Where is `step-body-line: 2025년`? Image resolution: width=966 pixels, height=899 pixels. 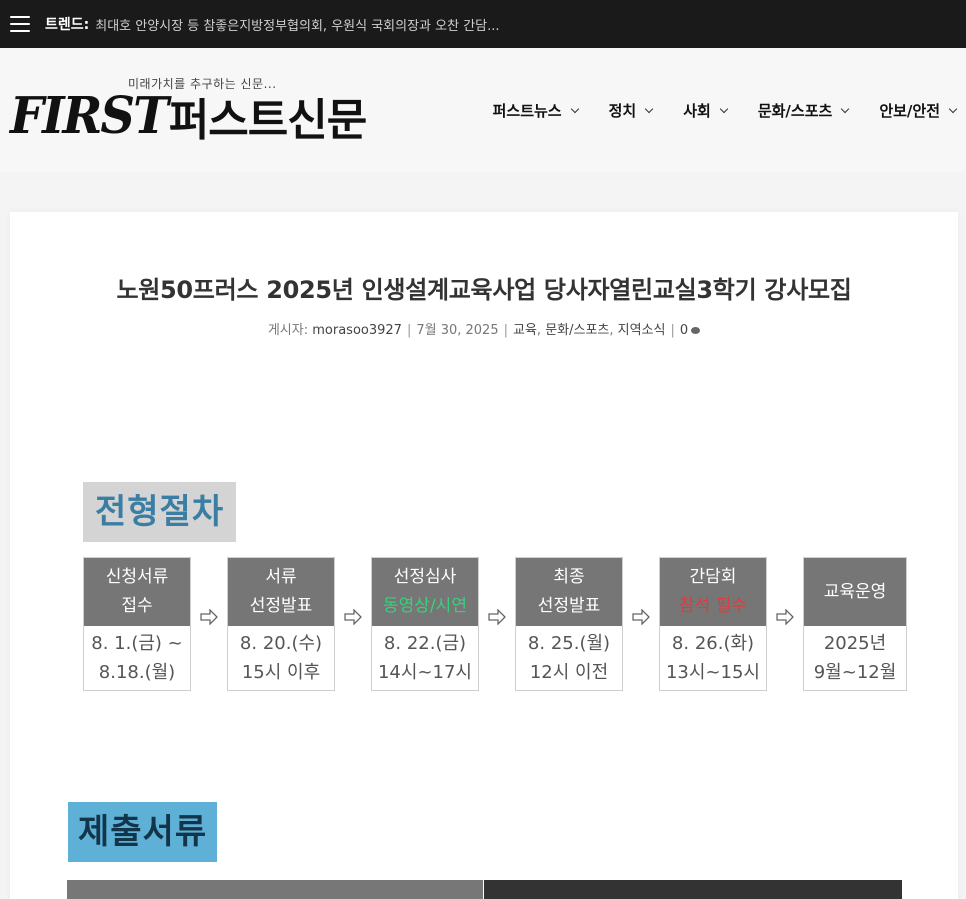 step-body-line: 2025년 is located at coordinates (855, 643).